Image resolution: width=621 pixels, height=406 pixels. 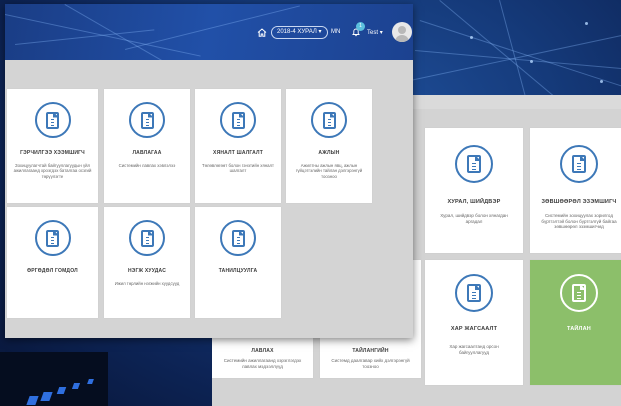 What do you see at coordinates (147, 283) in the screenshot?
I see `card-desc: Ижил төрлийн нэгжийн хуудсууд` at bounding box center [147, 283].